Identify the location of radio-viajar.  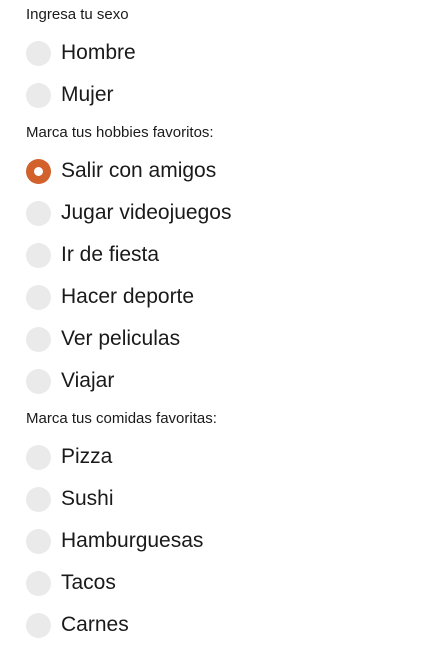
(38, 381).